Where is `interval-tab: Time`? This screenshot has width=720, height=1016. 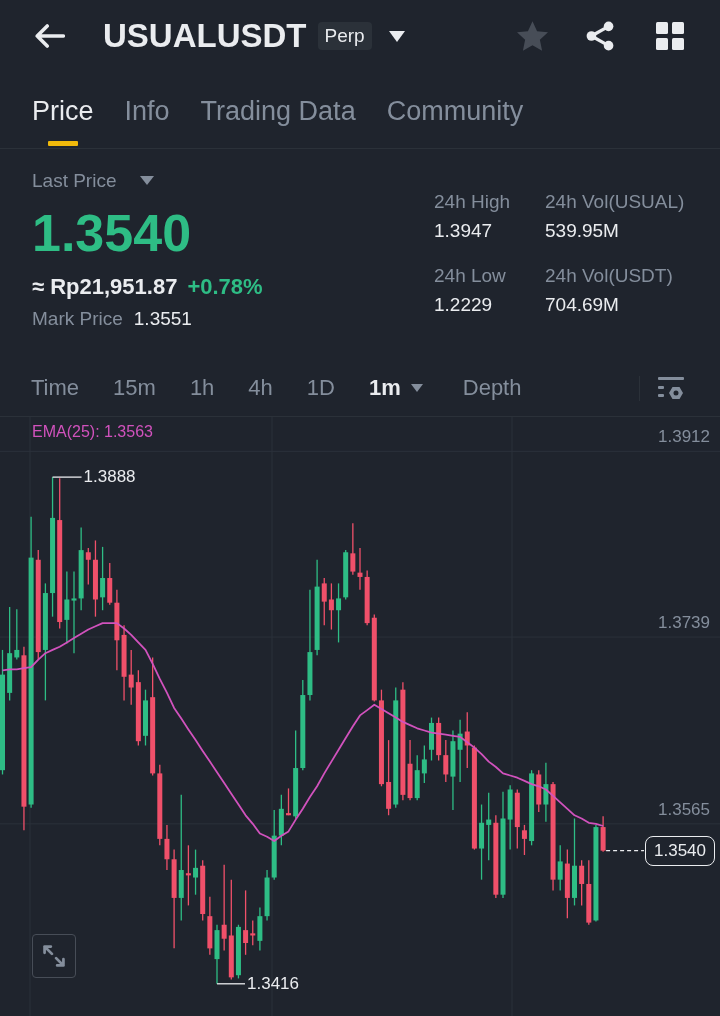
interval-tab: Time is located at coordinates (55, 388).